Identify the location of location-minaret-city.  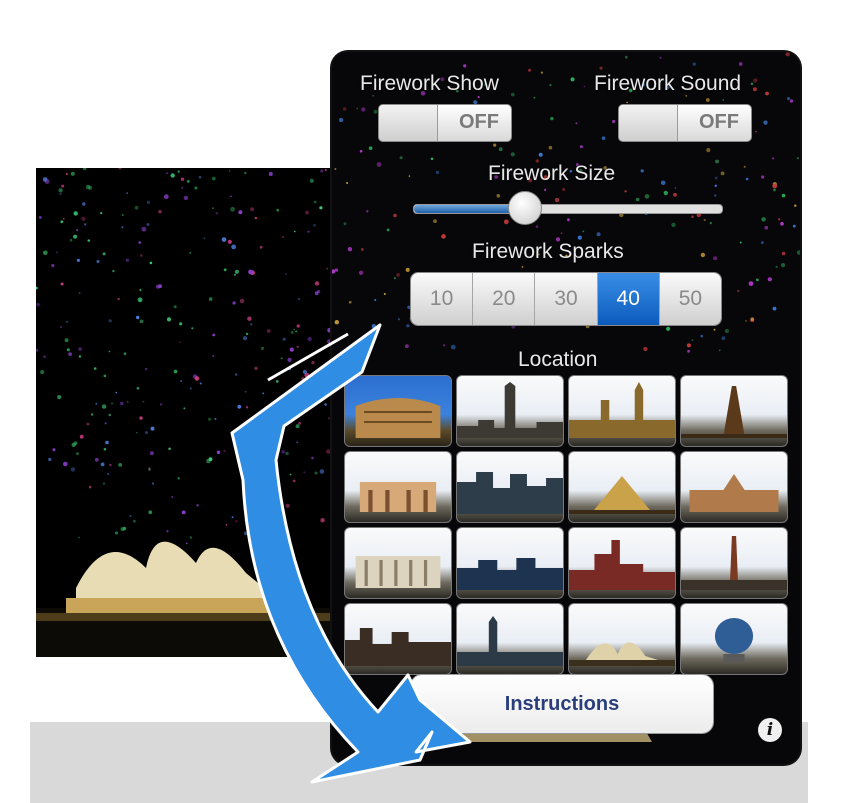
(510, 639).